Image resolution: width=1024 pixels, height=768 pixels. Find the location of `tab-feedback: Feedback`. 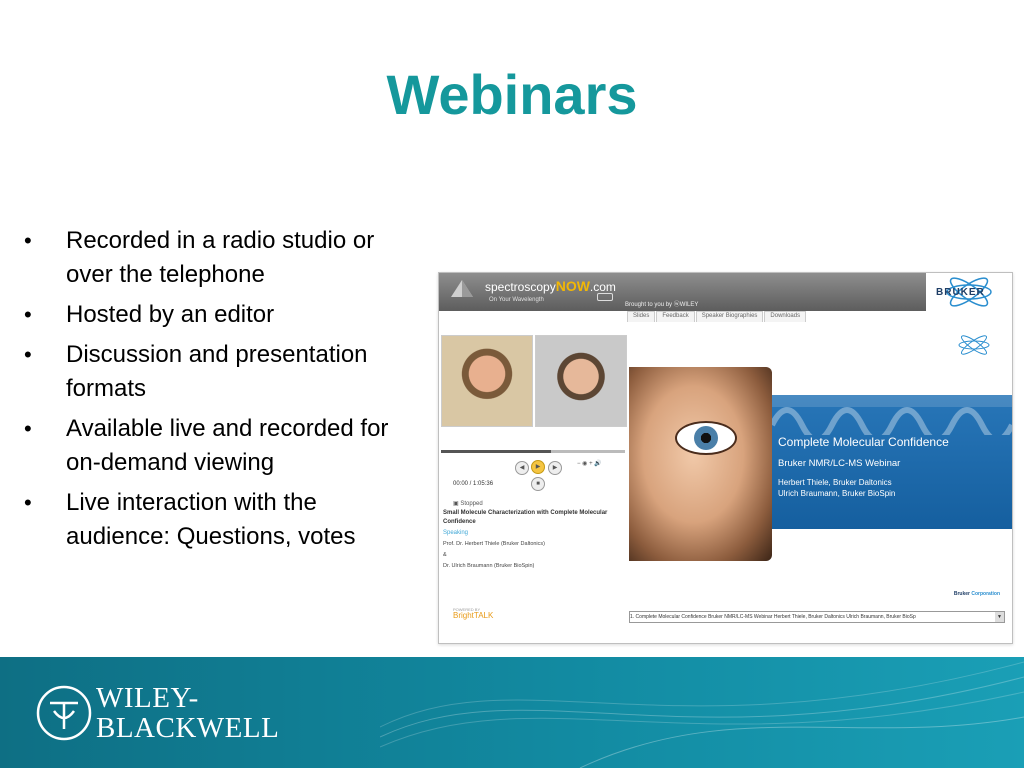

tab-feedback: Feedback is located at coordinates (675, 316).